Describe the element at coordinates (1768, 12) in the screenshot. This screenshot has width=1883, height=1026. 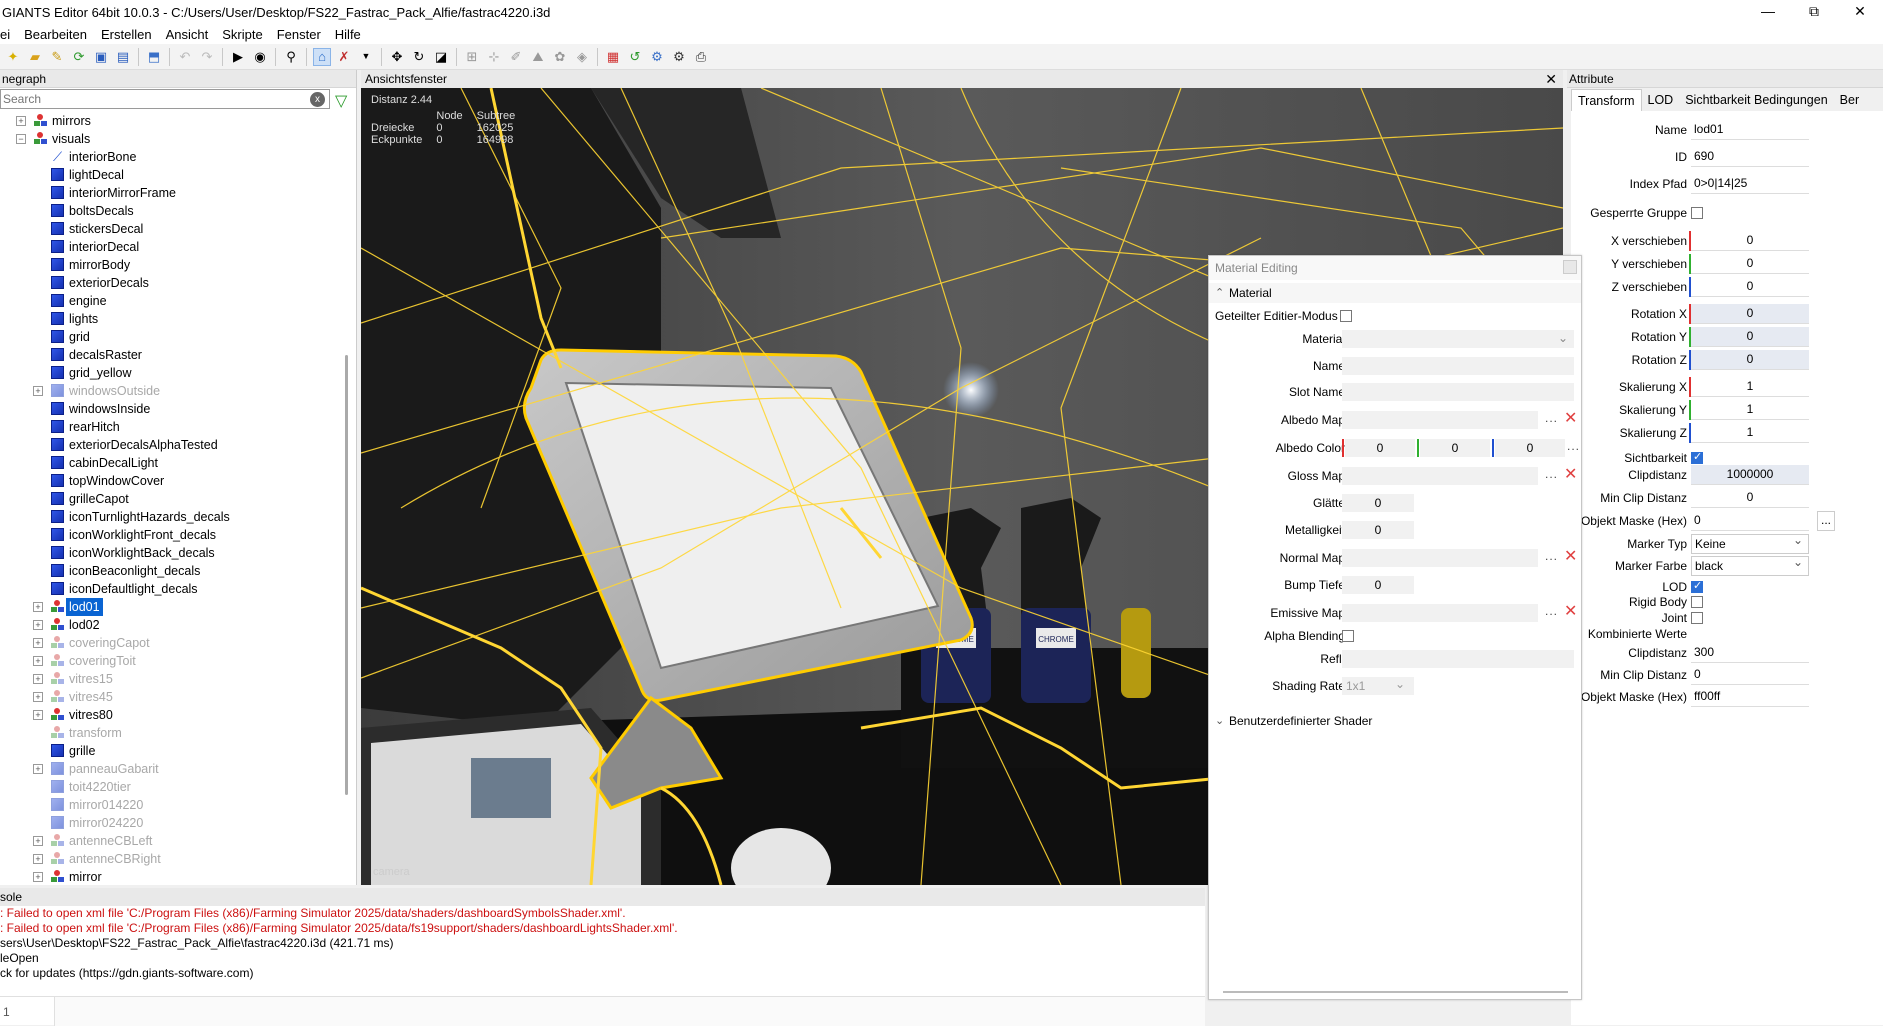
I see `minimize-button: —` at that location.